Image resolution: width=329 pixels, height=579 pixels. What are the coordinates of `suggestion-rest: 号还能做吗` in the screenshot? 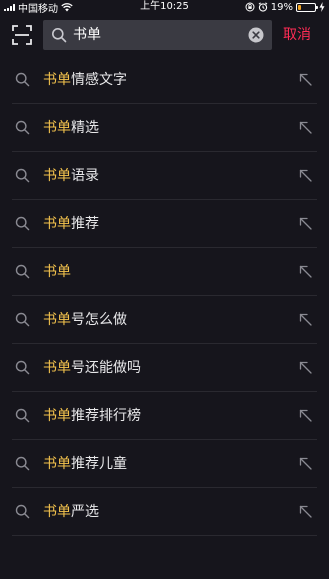 It's located at (106, 368).